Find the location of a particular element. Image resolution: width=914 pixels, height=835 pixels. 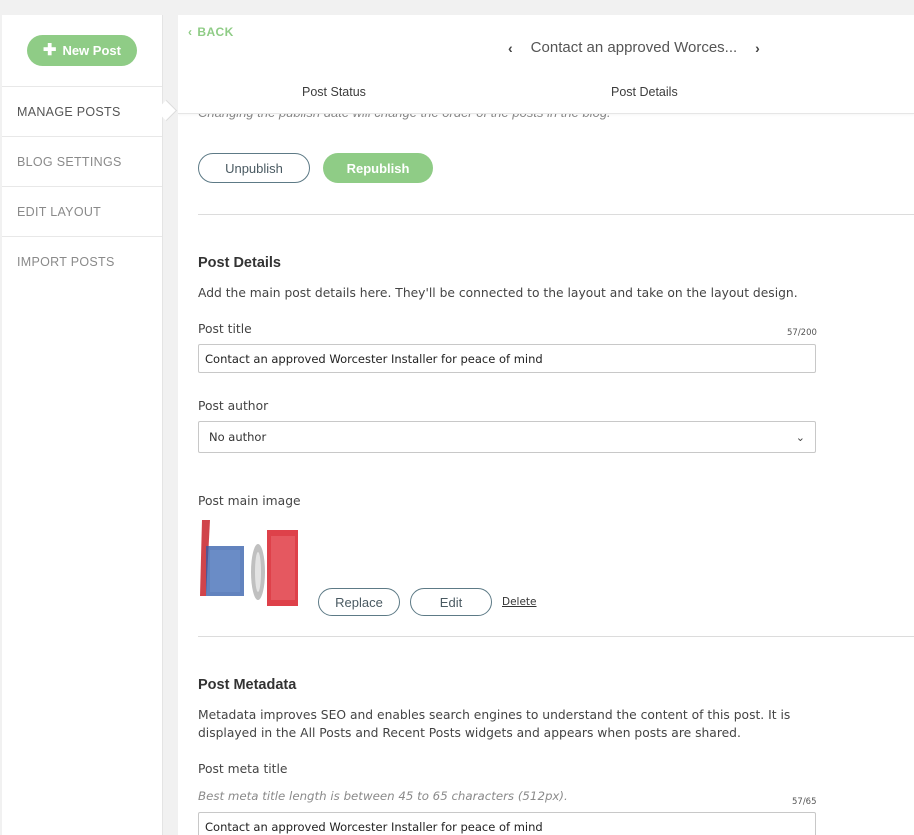

post-author-select: No author ⌄ is located at coordinates (507, 437).